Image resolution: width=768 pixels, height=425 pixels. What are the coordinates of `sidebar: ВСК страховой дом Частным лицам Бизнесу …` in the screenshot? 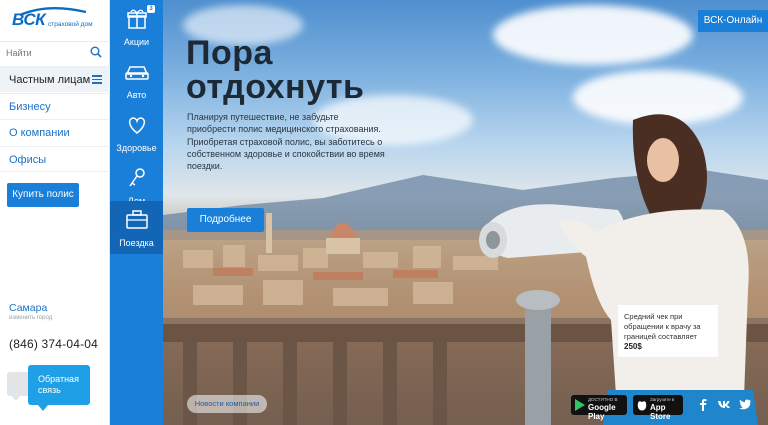 It's located at (55, 212).